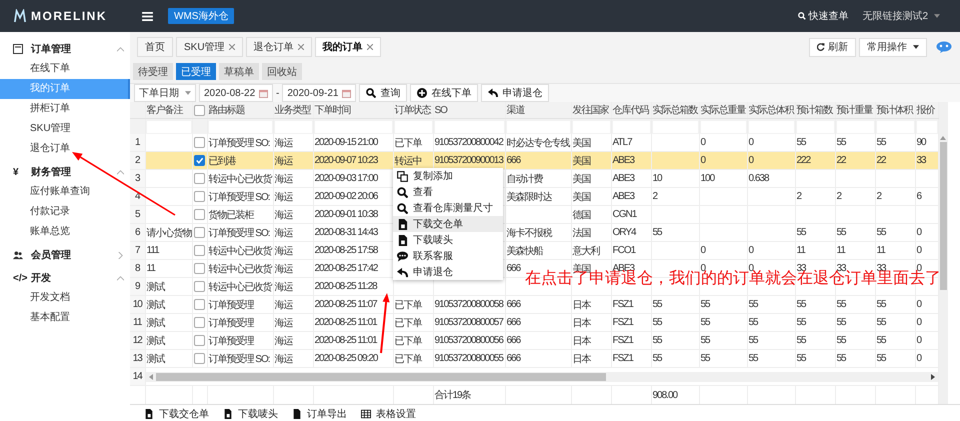 The image size is (960, 421). I want to click on date-field: 2020-09-21, so click(319, 93).